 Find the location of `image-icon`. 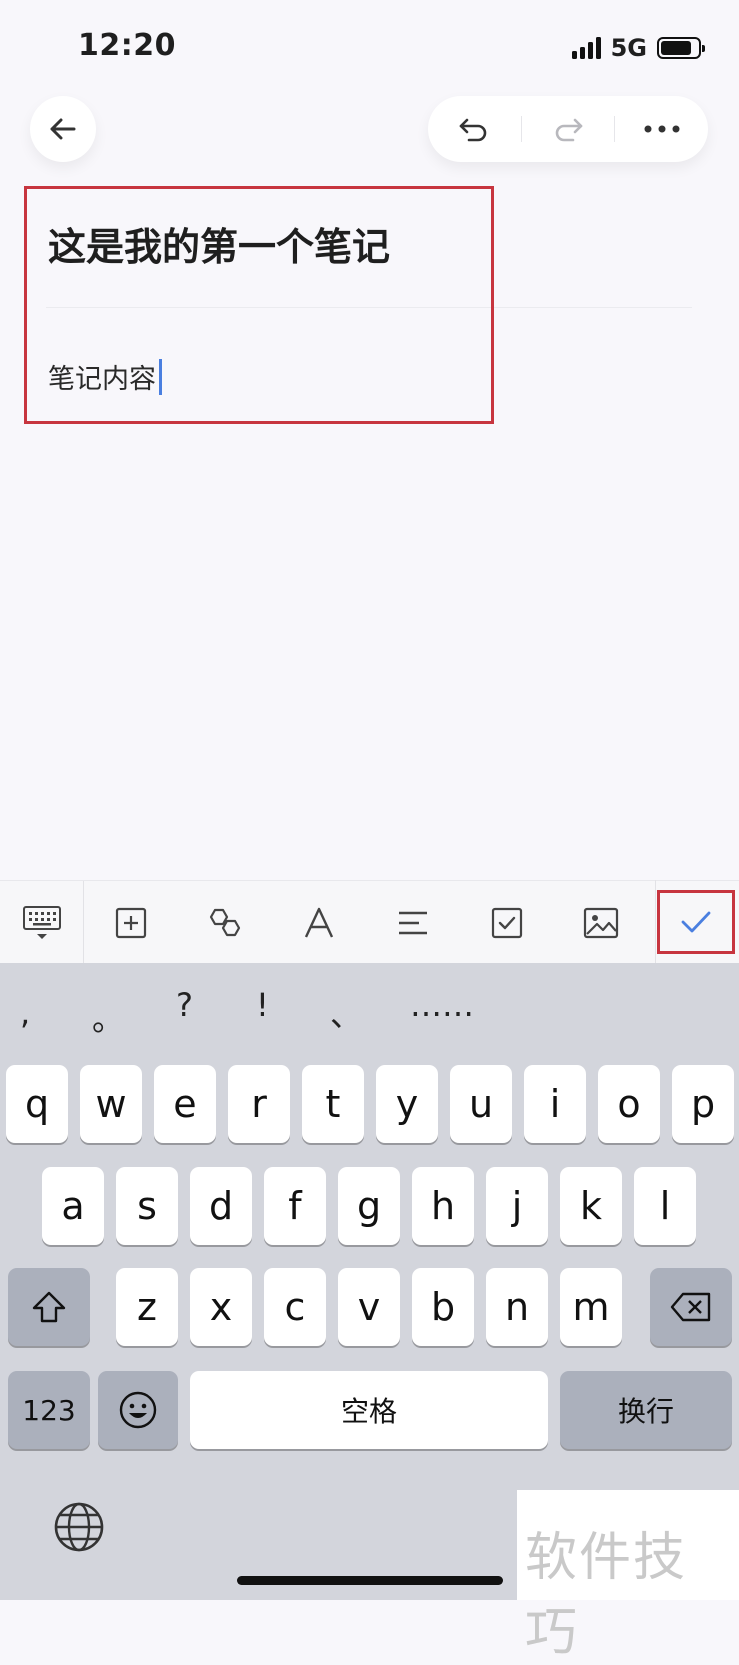

image-icon is located at coordinates (601, 922).